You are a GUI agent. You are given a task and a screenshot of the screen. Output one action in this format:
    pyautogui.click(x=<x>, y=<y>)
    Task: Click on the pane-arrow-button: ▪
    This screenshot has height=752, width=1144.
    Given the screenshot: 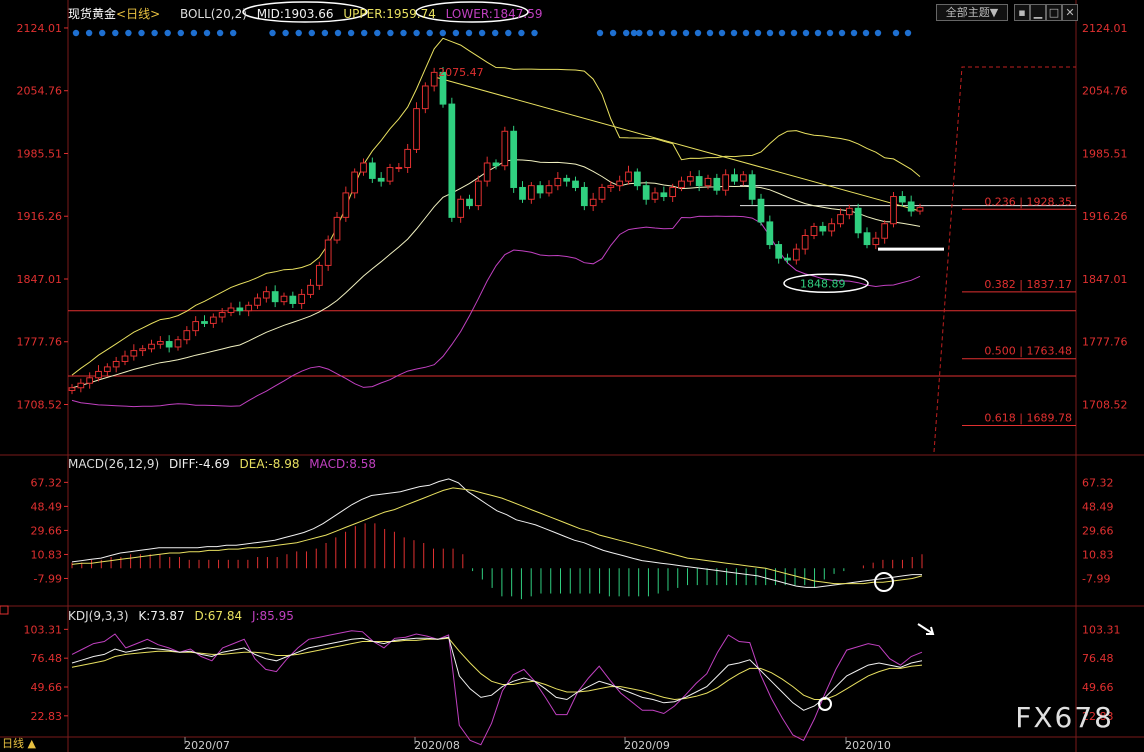 What is the action you would take?
    pyautogui.click(x=1022, y=12)
    